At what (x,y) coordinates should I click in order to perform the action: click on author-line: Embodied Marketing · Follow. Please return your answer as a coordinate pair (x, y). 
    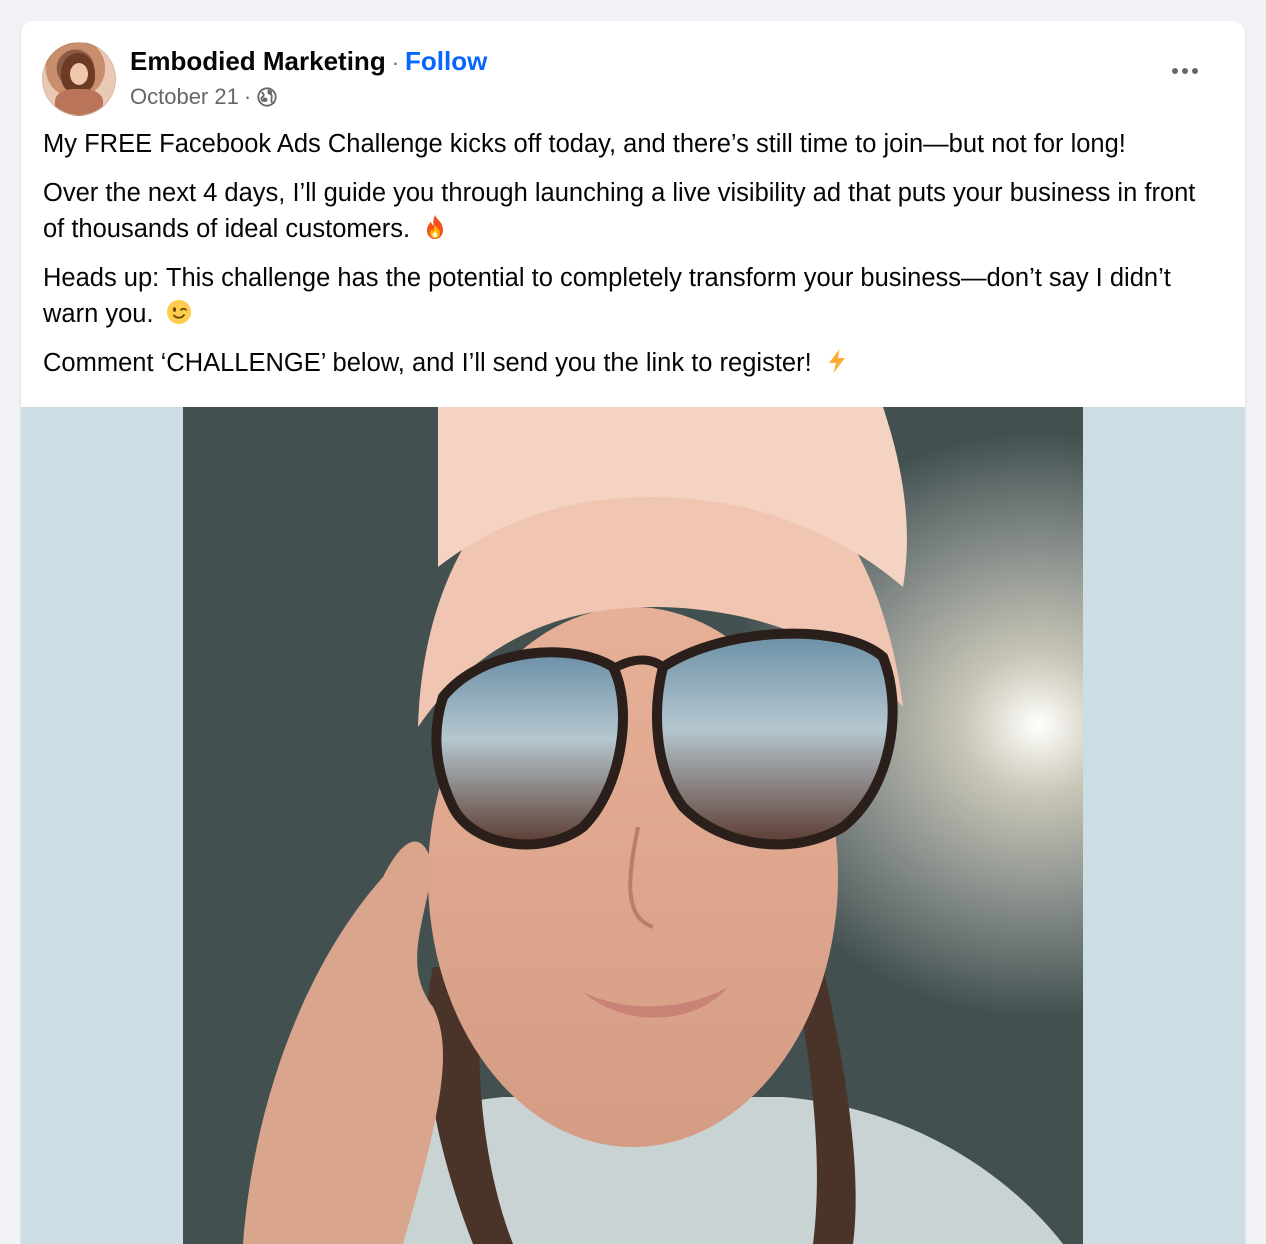
    Looking at the image, I should click on (308, 62).